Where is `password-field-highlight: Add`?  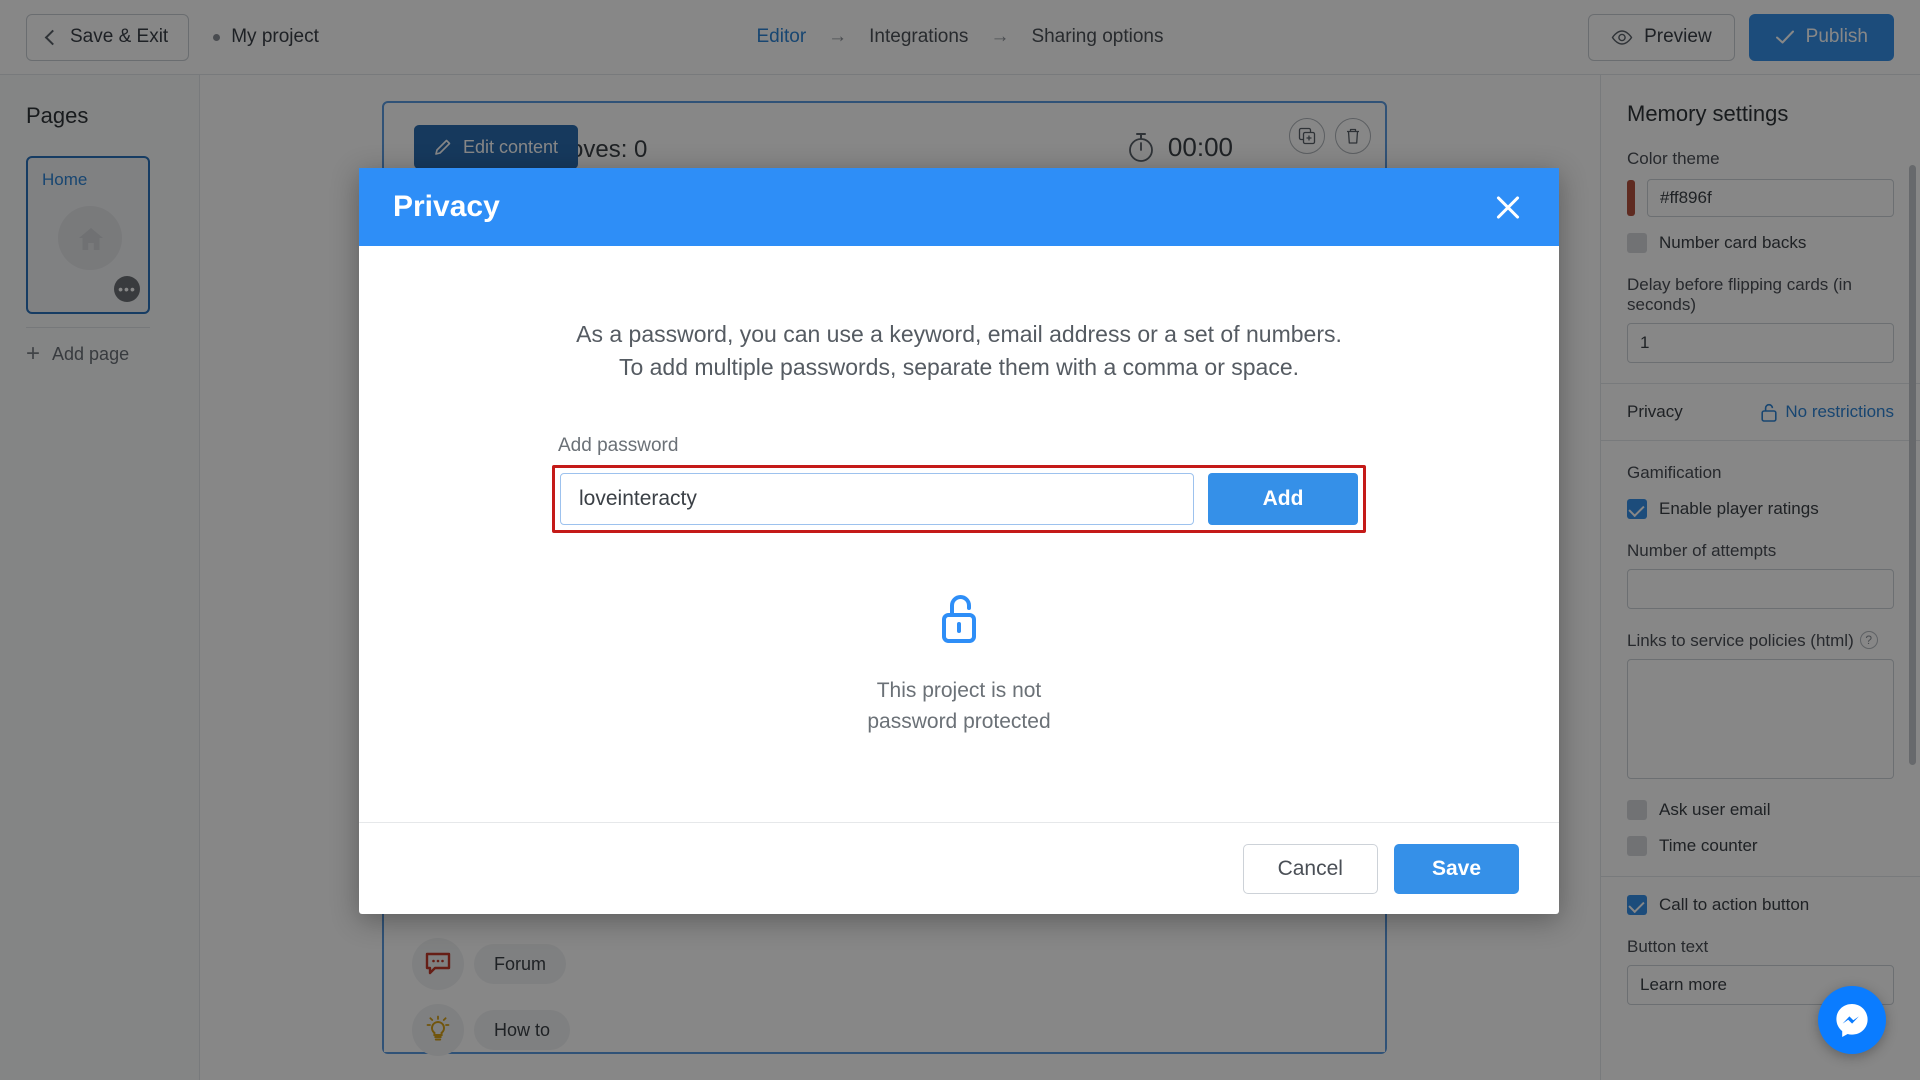
password-field-highlight: Add is located at coordinates (959, 499).